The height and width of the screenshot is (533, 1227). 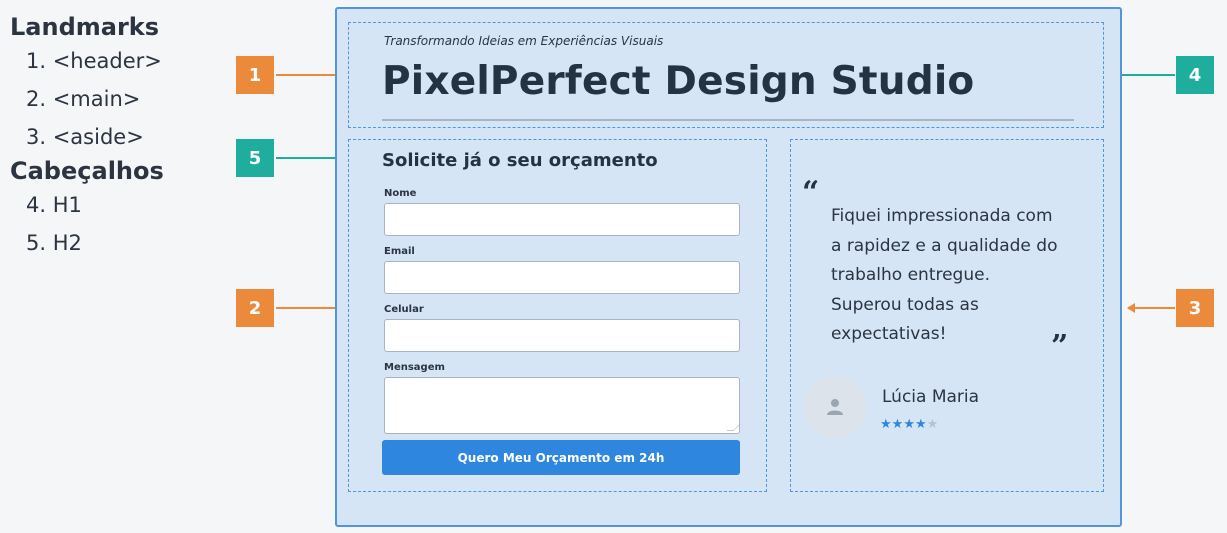 What do you see at coordinates (1060, 346) in the screenshot?
I see `close-quote-icon: ”` at bounding box center [1060, 346].